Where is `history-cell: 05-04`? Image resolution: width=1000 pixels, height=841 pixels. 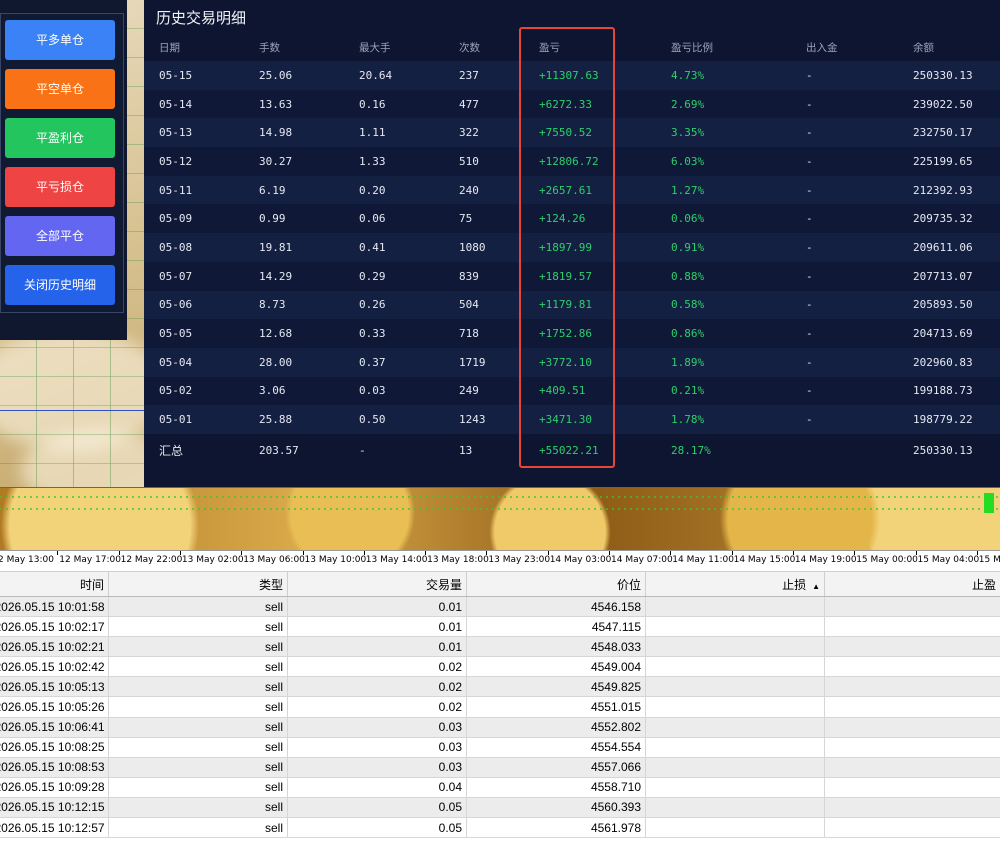
history-cell: 05-04 is located at coordinates (194, 362).